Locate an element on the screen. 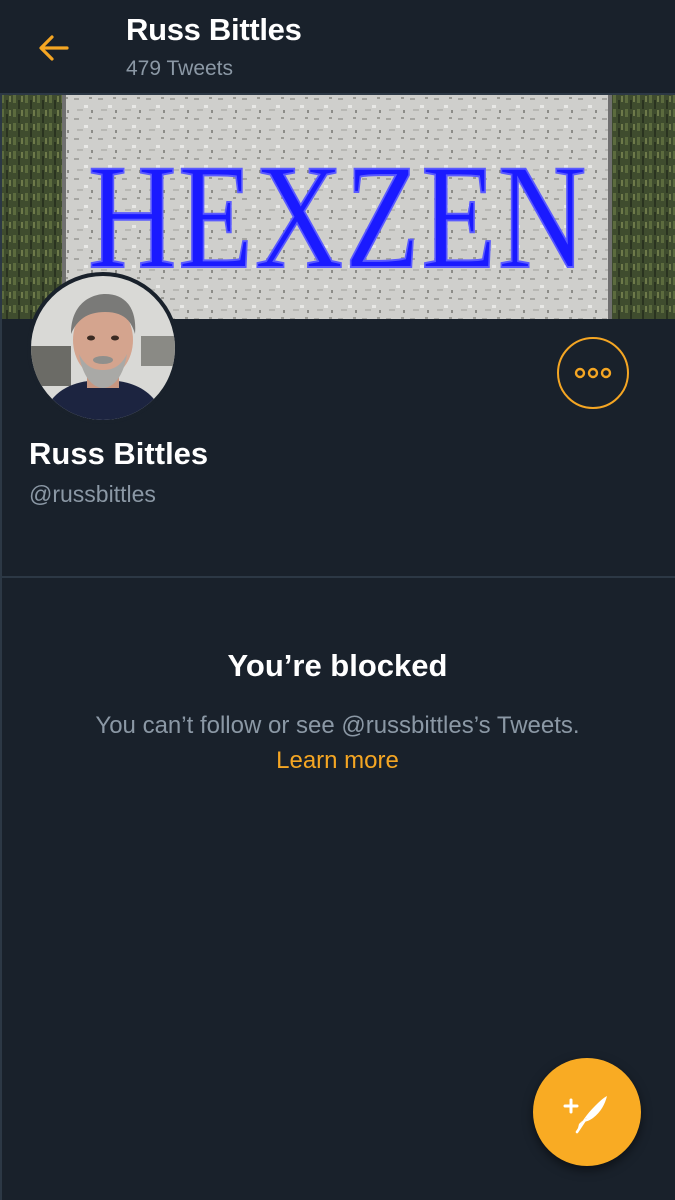 This screenshot has height=1200, width=675. more-options-icon is located at coordinates (593, 373).